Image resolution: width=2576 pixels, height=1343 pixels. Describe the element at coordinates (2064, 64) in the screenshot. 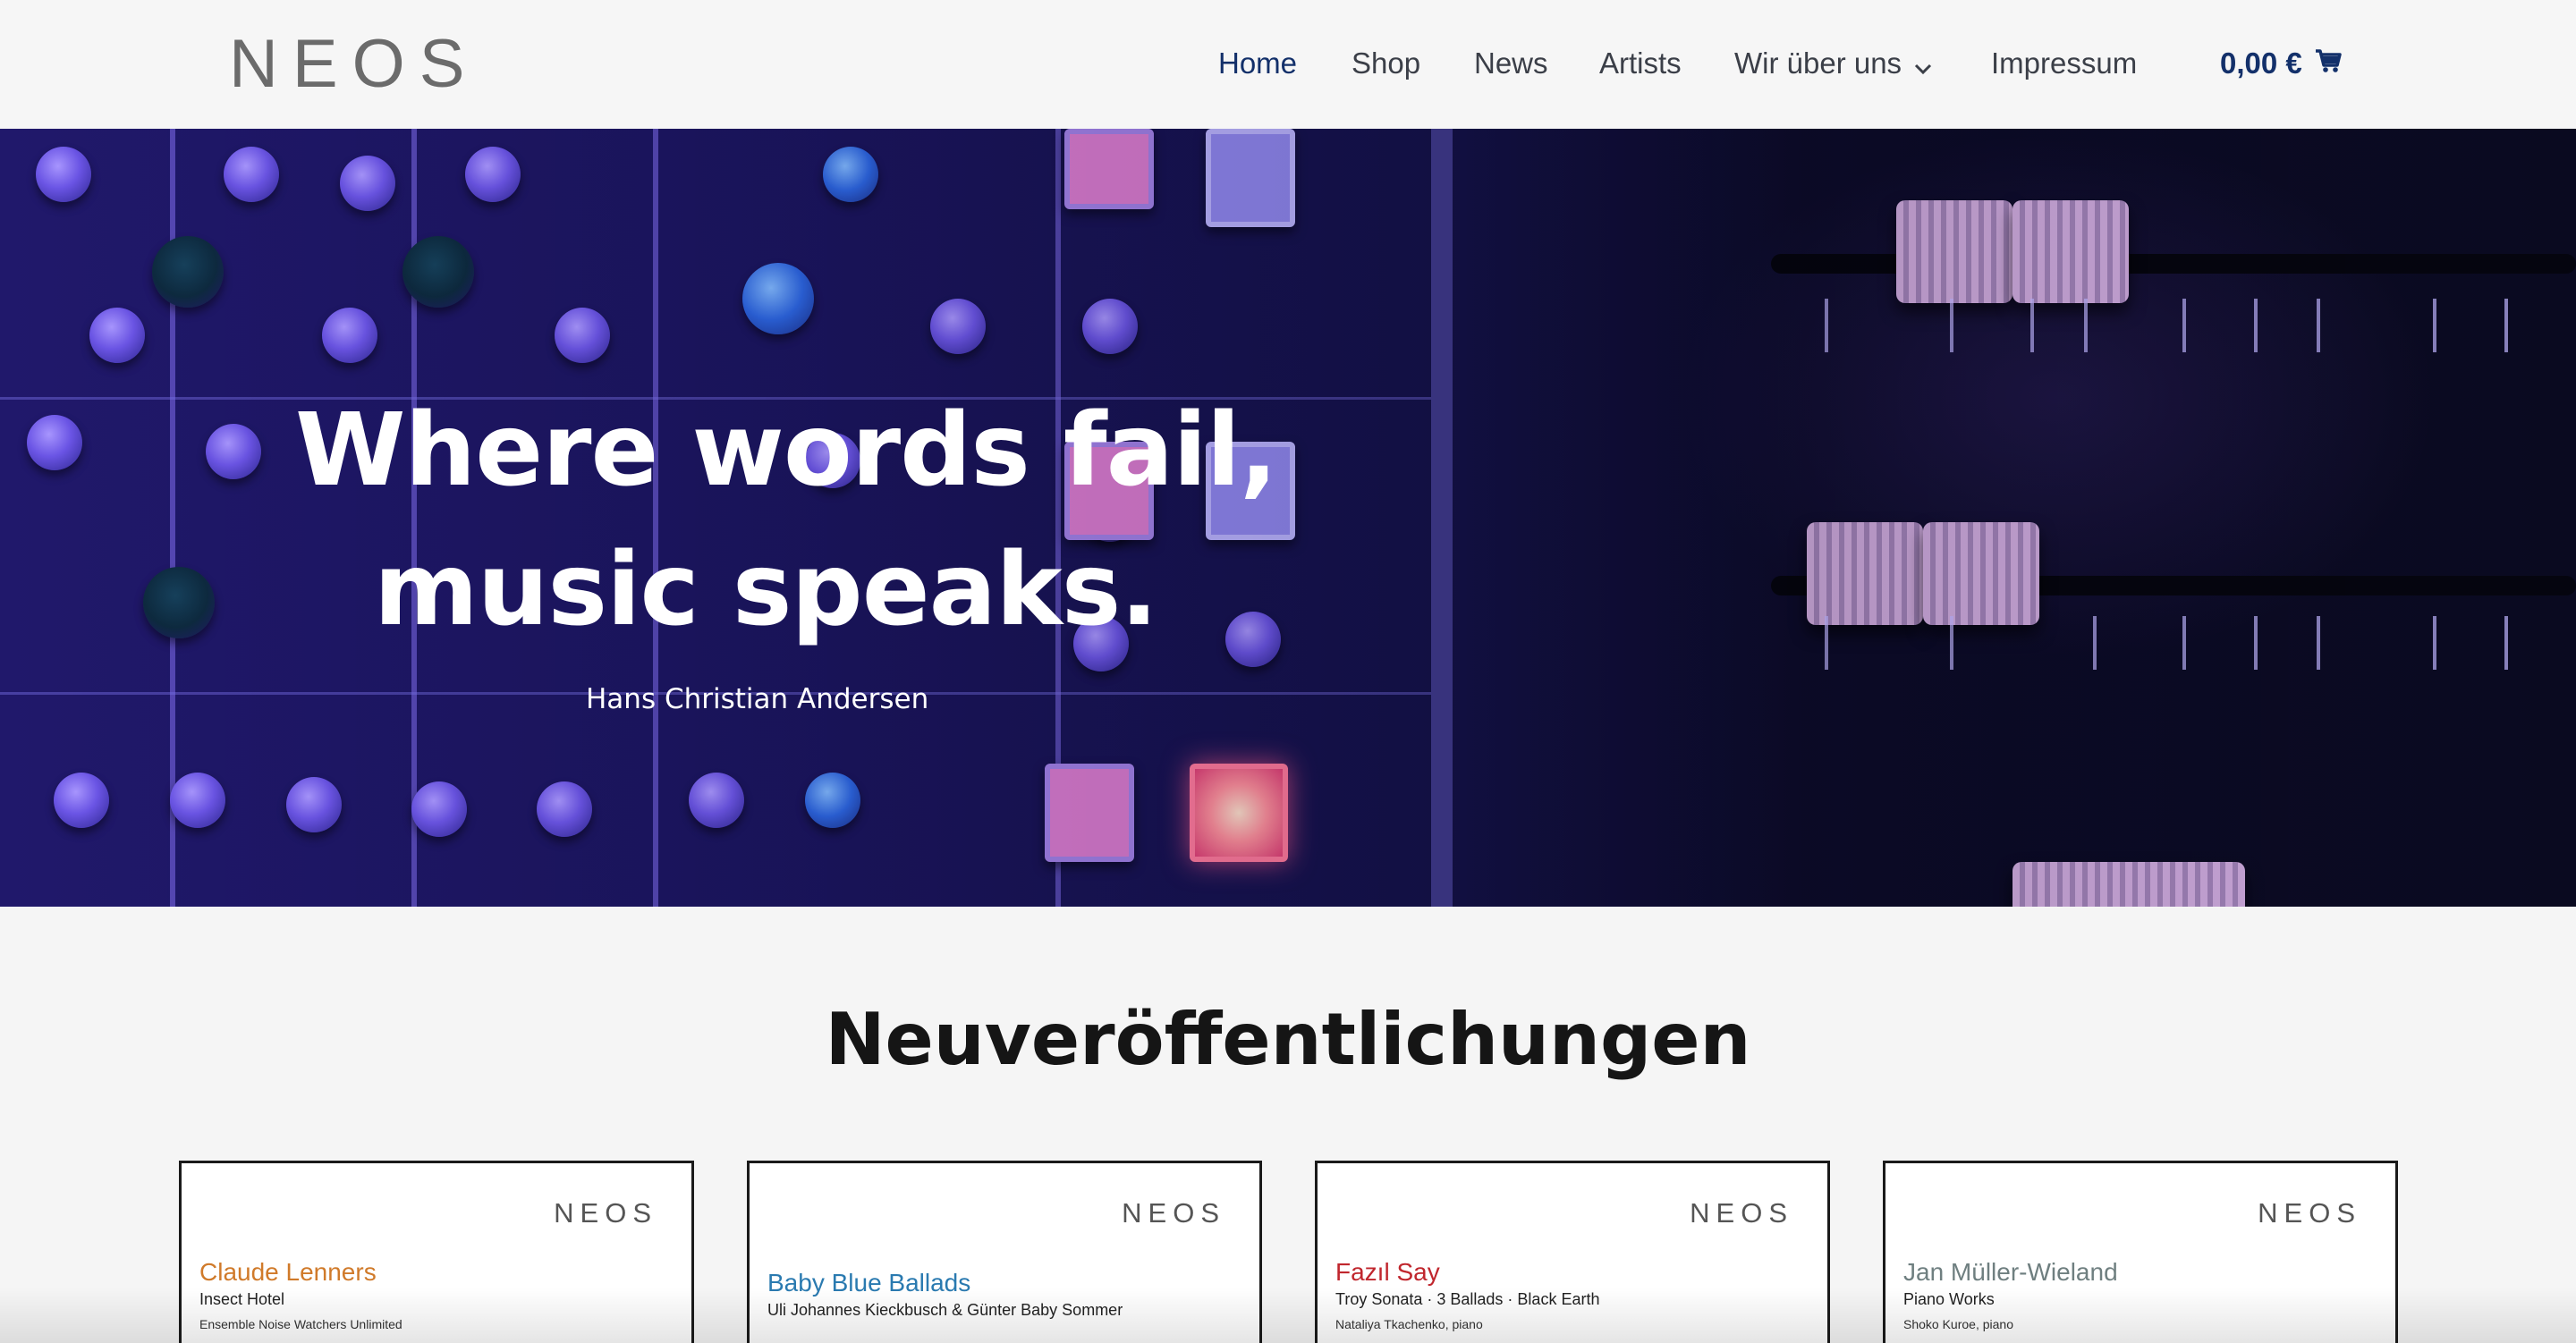

I see `nav-item-impressum: Impressum` at that location.